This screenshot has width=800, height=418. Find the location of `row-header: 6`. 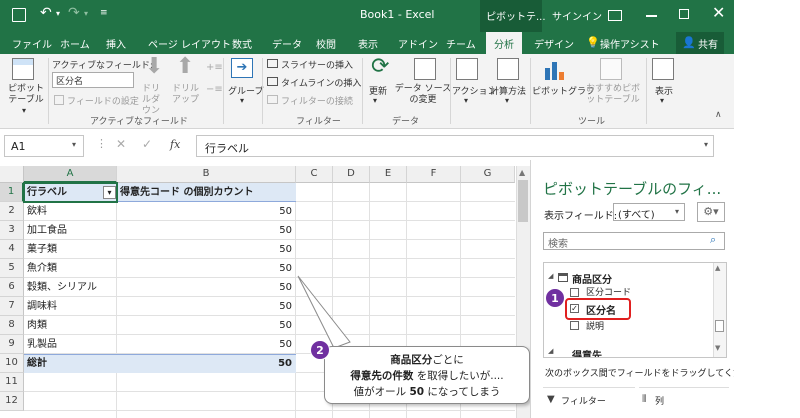

row-header: 6 is located at coordinates (12, 287).